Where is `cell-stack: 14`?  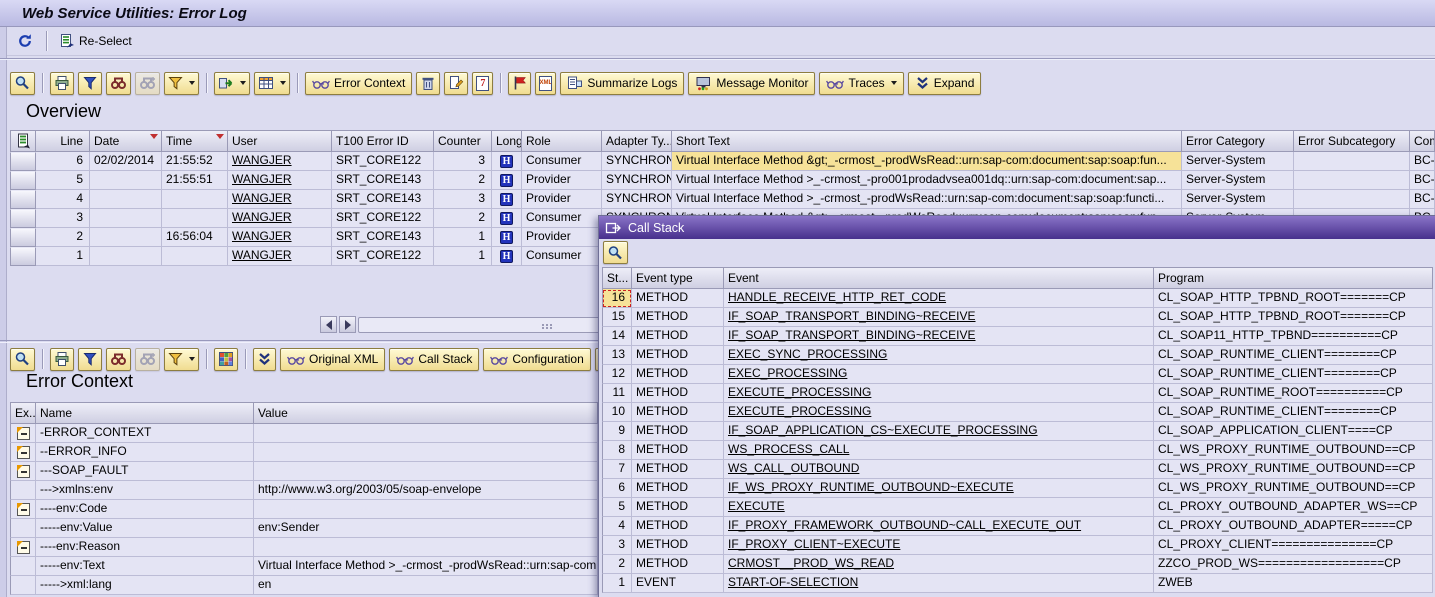 cell-stack: 14 is located at coordinates (617, 336).